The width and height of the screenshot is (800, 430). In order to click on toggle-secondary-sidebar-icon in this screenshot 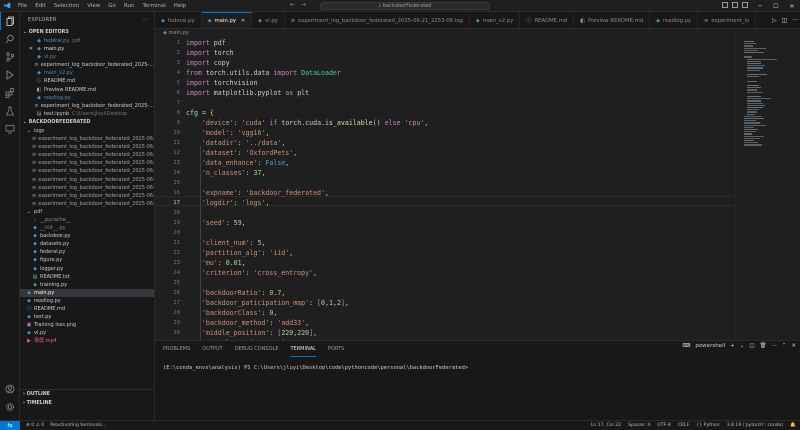, I will do `click(745, 5)`.